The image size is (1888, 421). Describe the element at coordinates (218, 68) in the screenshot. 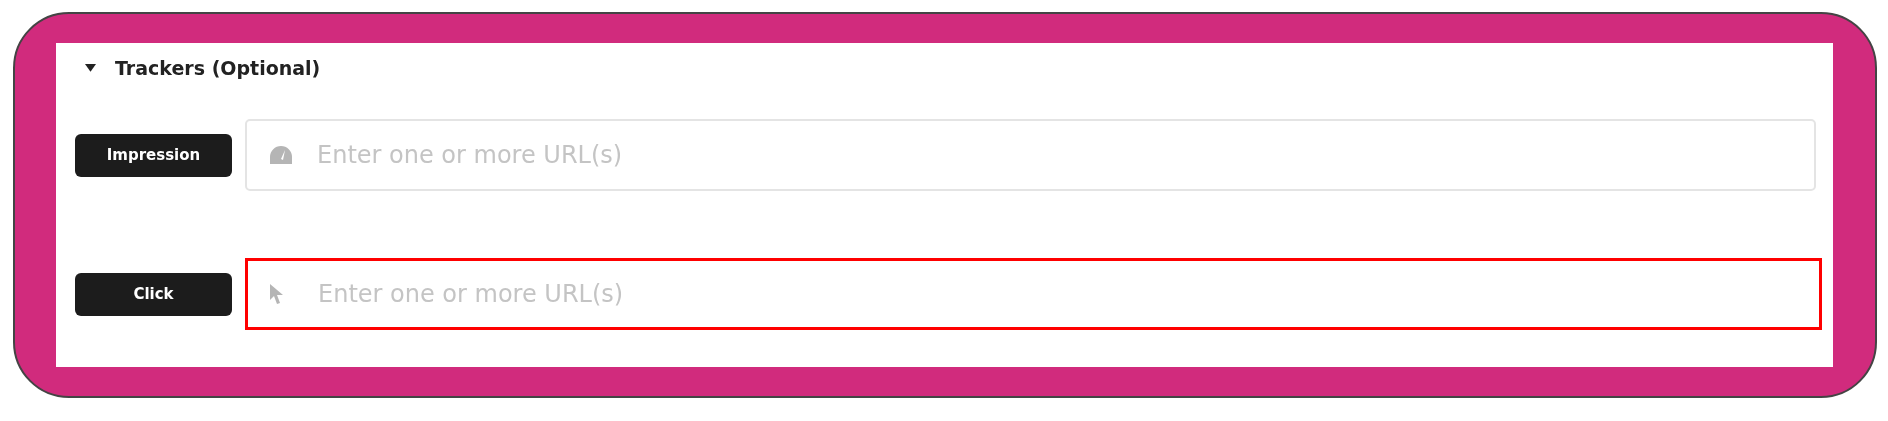

I see `section-title: Trackers (Optional)` at that location.